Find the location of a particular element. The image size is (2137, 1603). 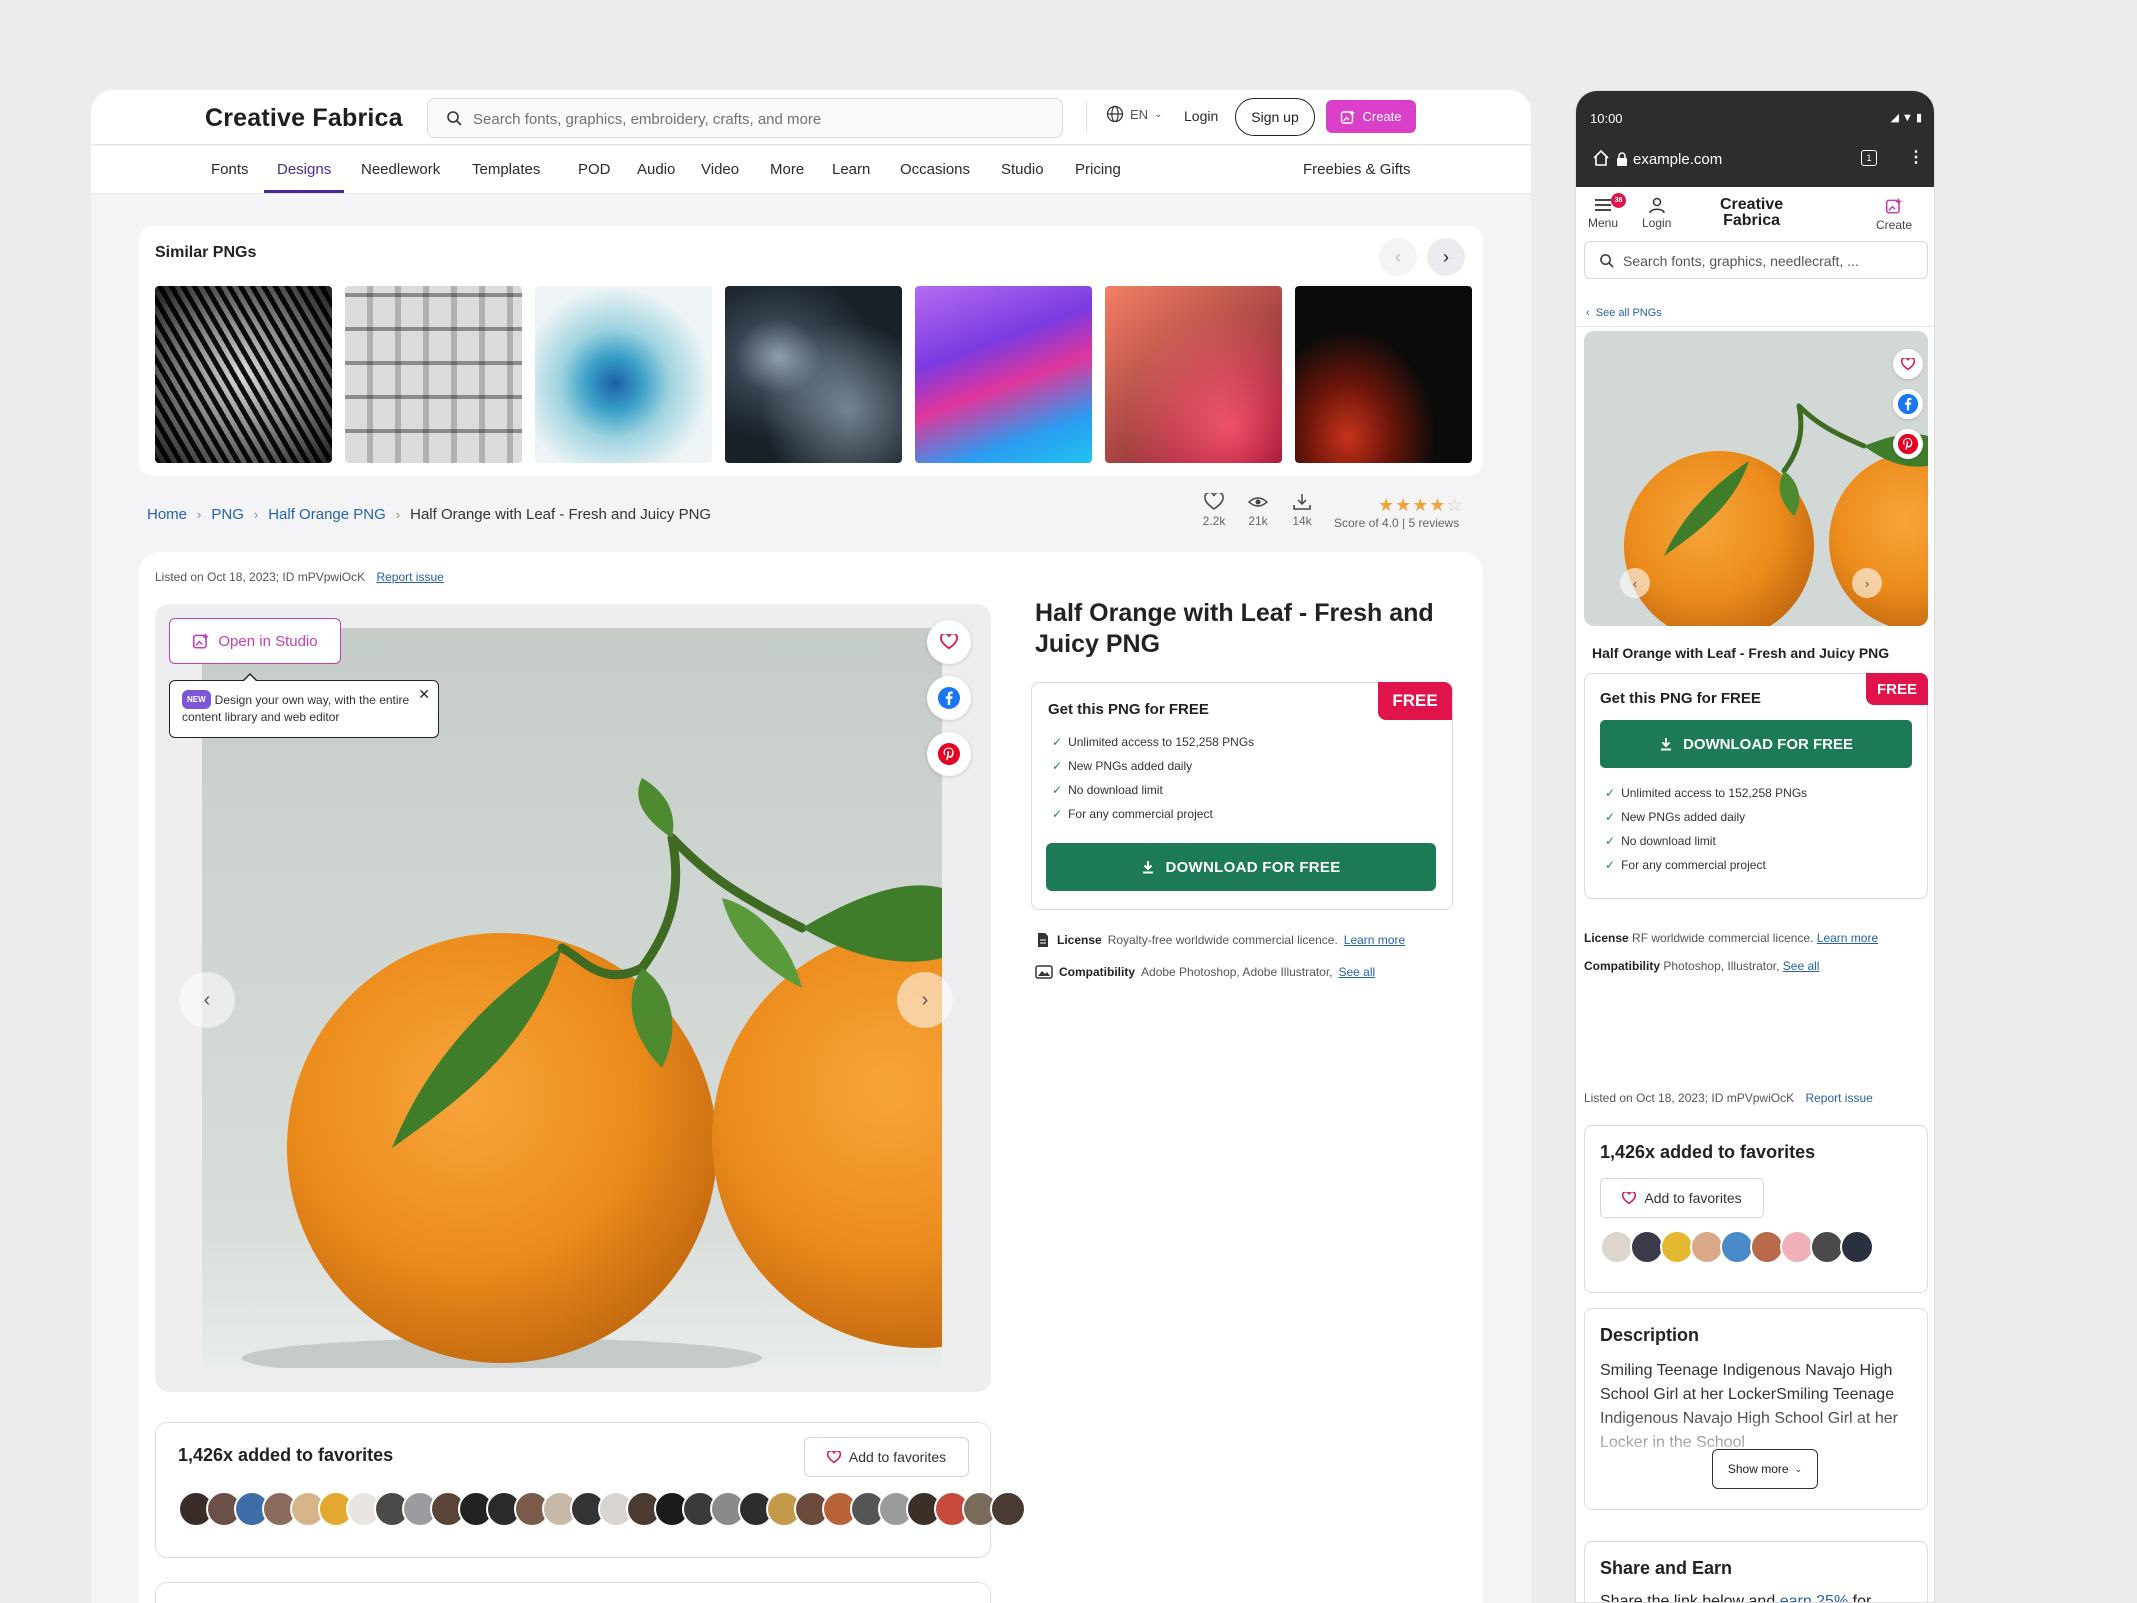

chevron-down-icon: ⌄ is located at coordinates (1798, 1468).